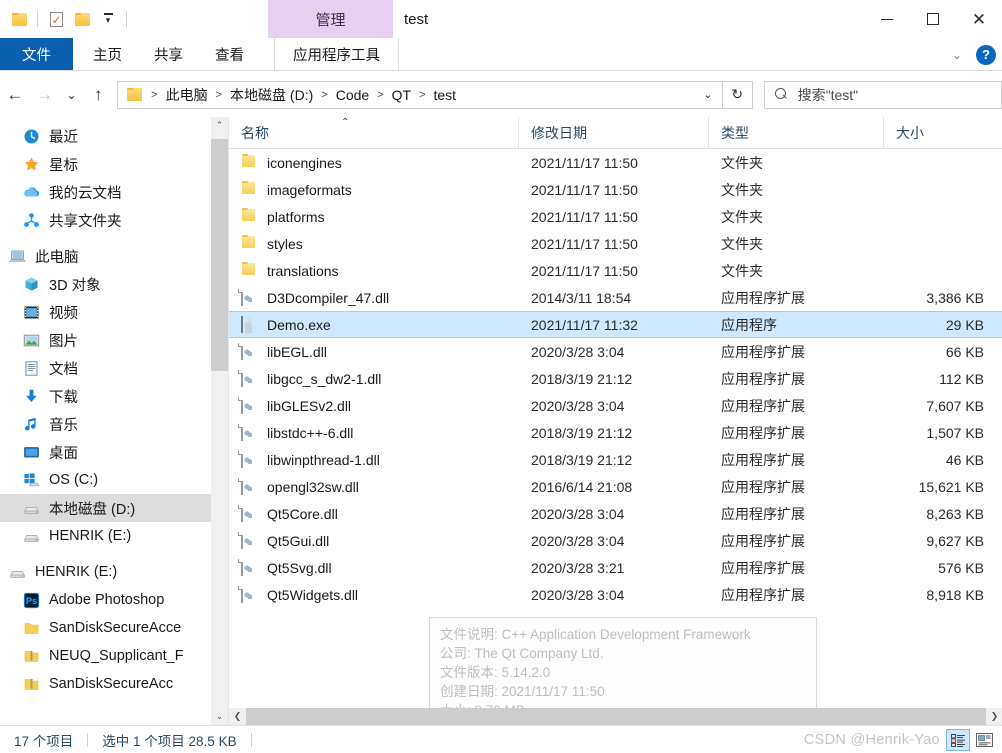  What do you see at coordinates (114, 684) in the screenshot?
I see `sidebar-item-sandisksecureacc: SanDiskSecureAcc` at bounding box center [114, 684].